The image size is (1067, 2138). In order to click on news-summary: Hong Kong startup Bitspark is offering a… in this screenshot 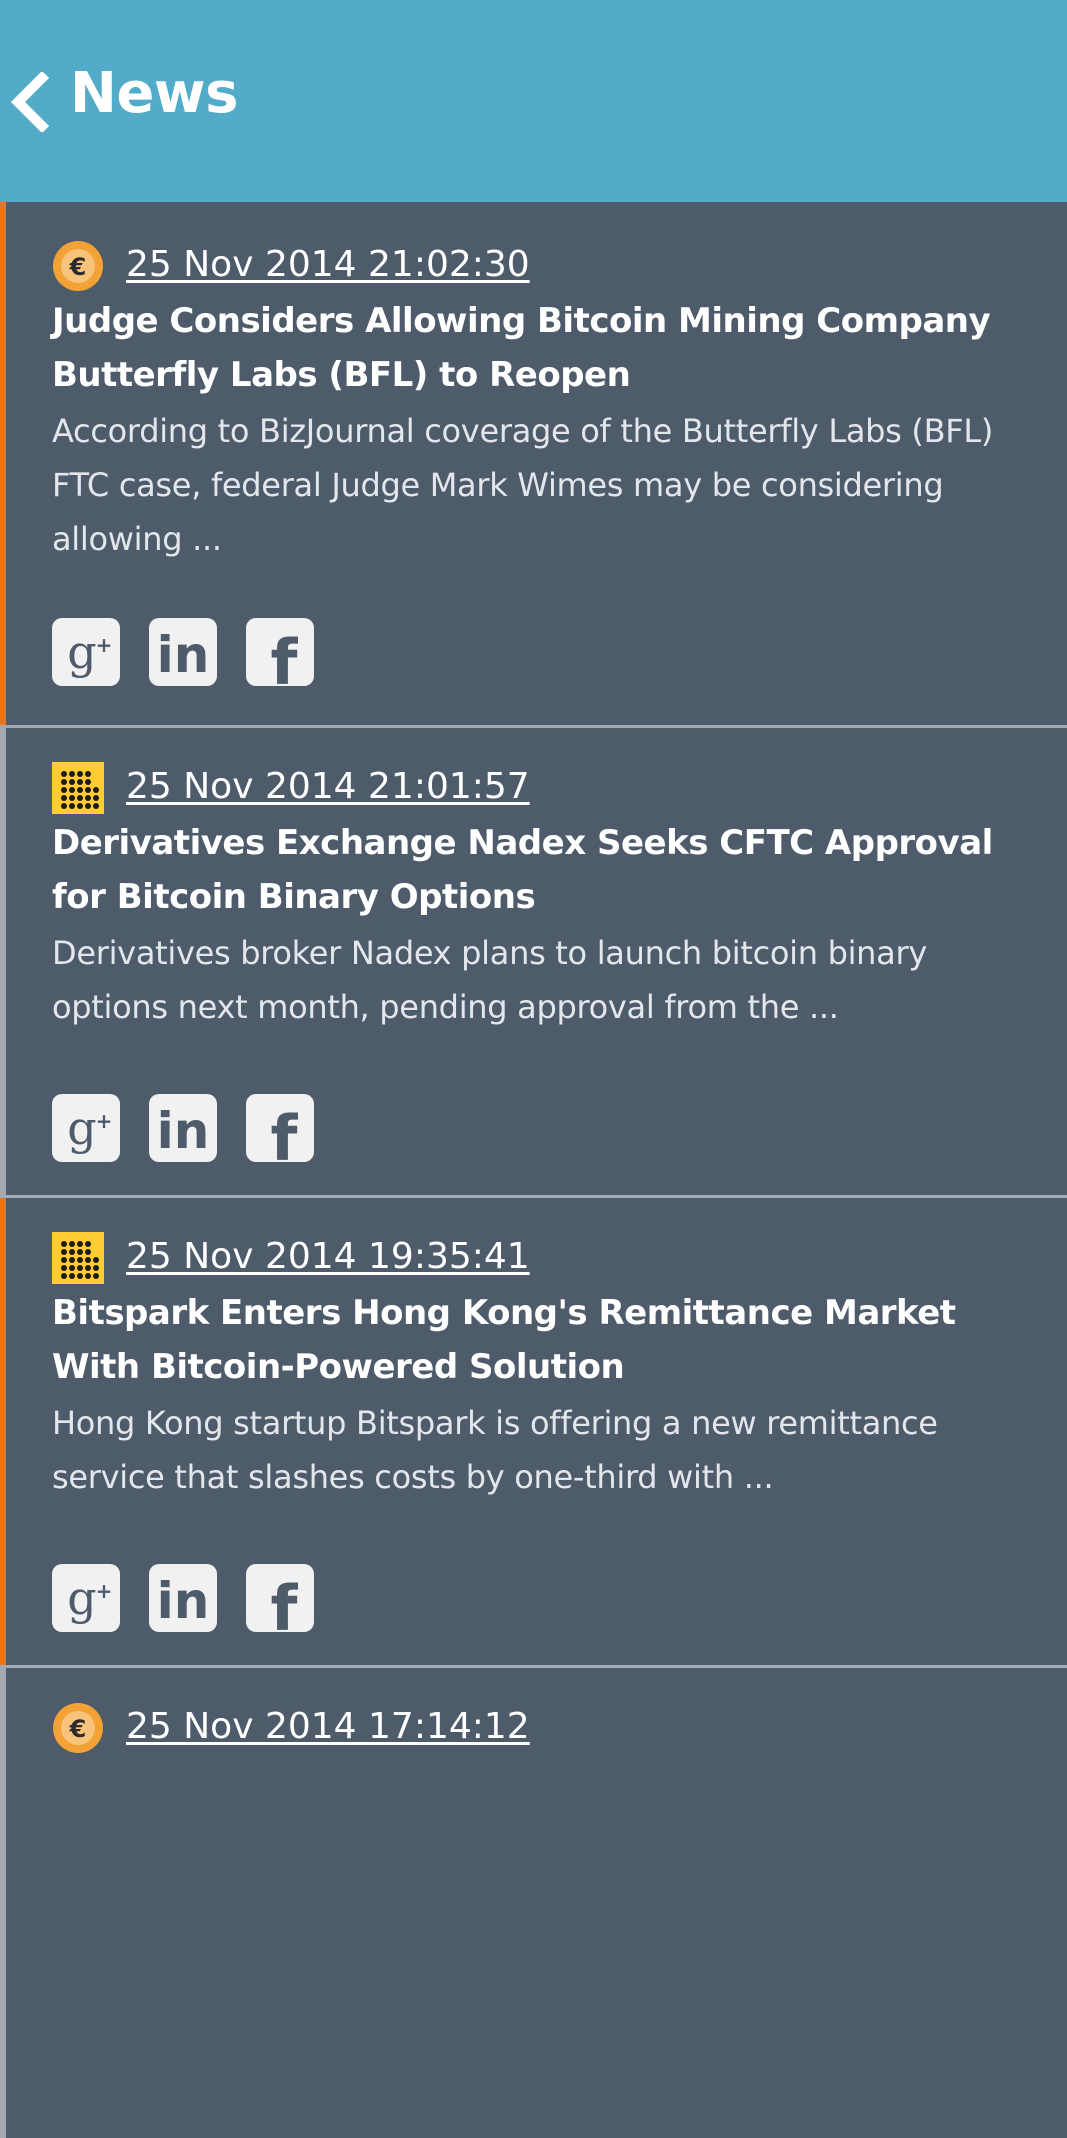, I will do `click(495, 1450)`.